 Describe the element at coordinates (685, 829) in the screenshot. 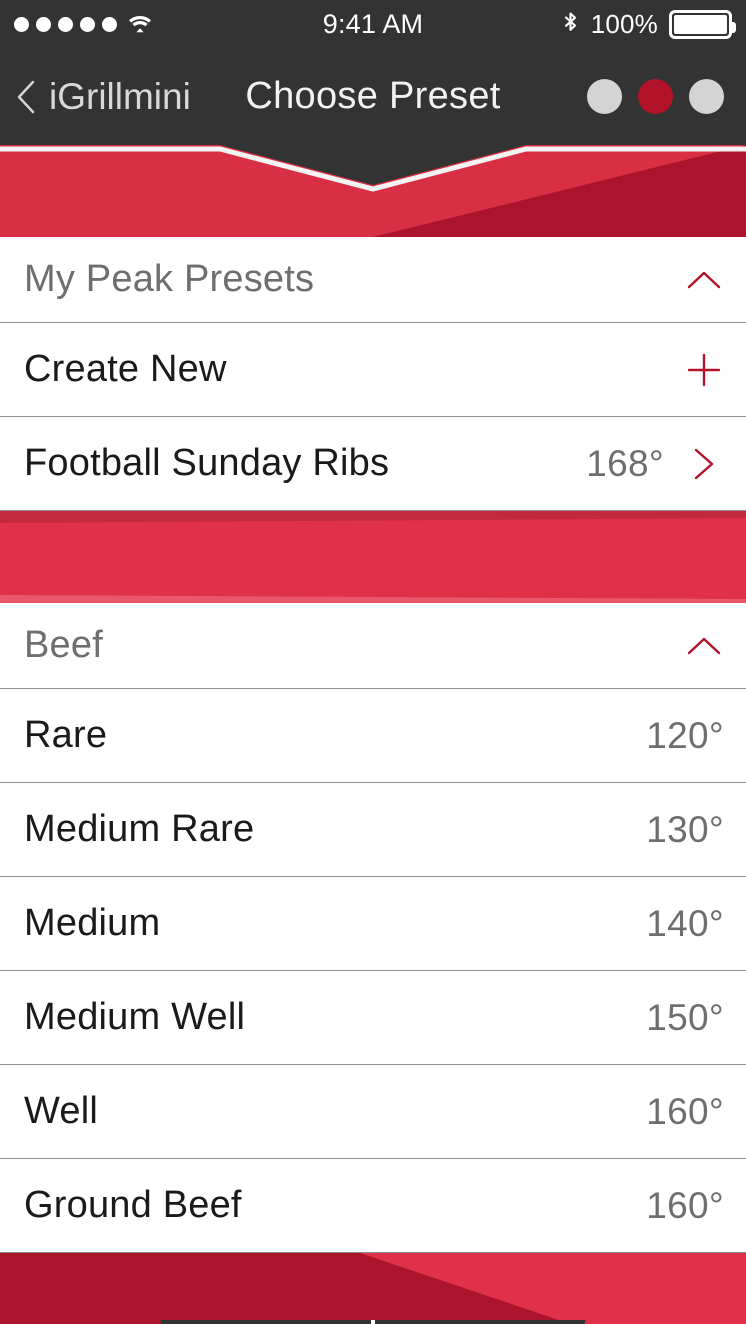

I see `list-item-value: 130°` at that location.